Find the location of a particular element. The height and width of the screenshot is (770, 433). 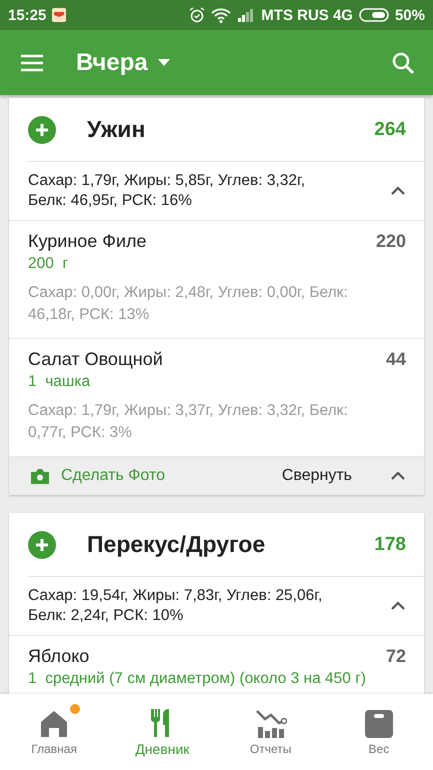

food-calories: 44 is located at coordinates (396, 359).